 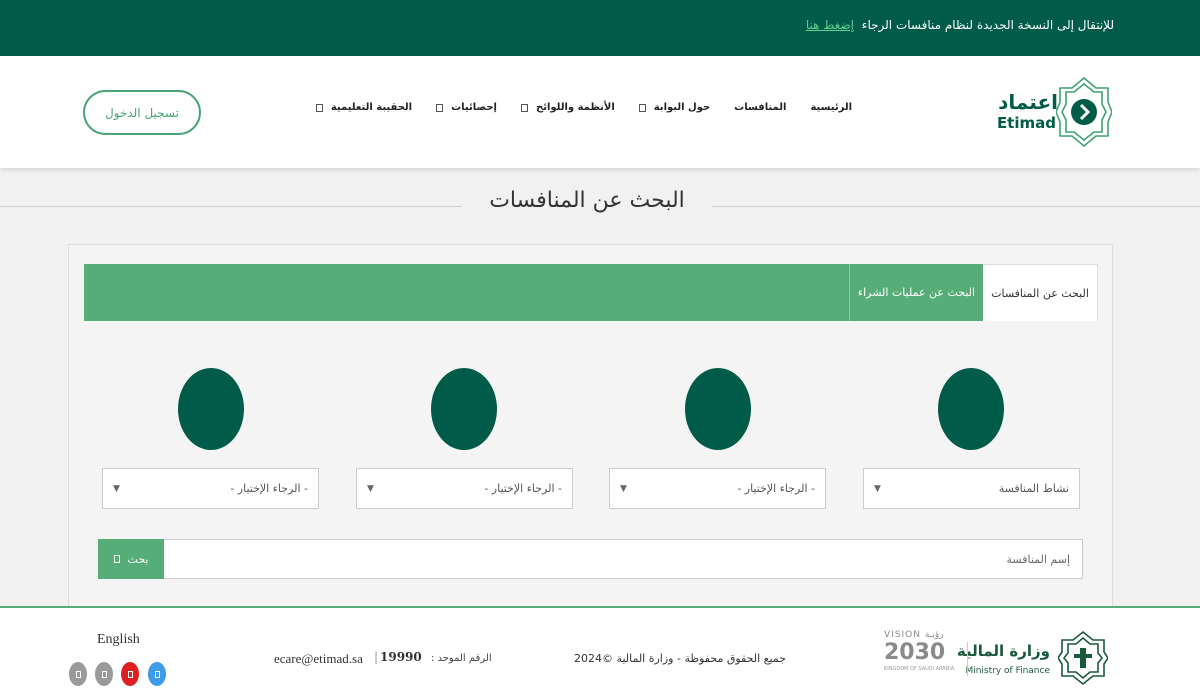 What do you see at coordinates (916, 292) in the screenshot?
I see `tab-search-purchases: البحث عن عمليات الشراء` at bounding box center [916, 292].